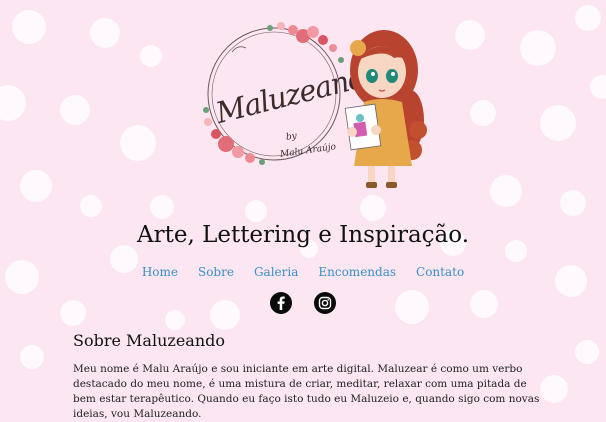 The width and height of the screenshot is (606, 422). What do you see at coordinates (149, 340) in the screenshot?
I see `about-heading: Sobre Maluzeando` at bounding box center [149, 340].